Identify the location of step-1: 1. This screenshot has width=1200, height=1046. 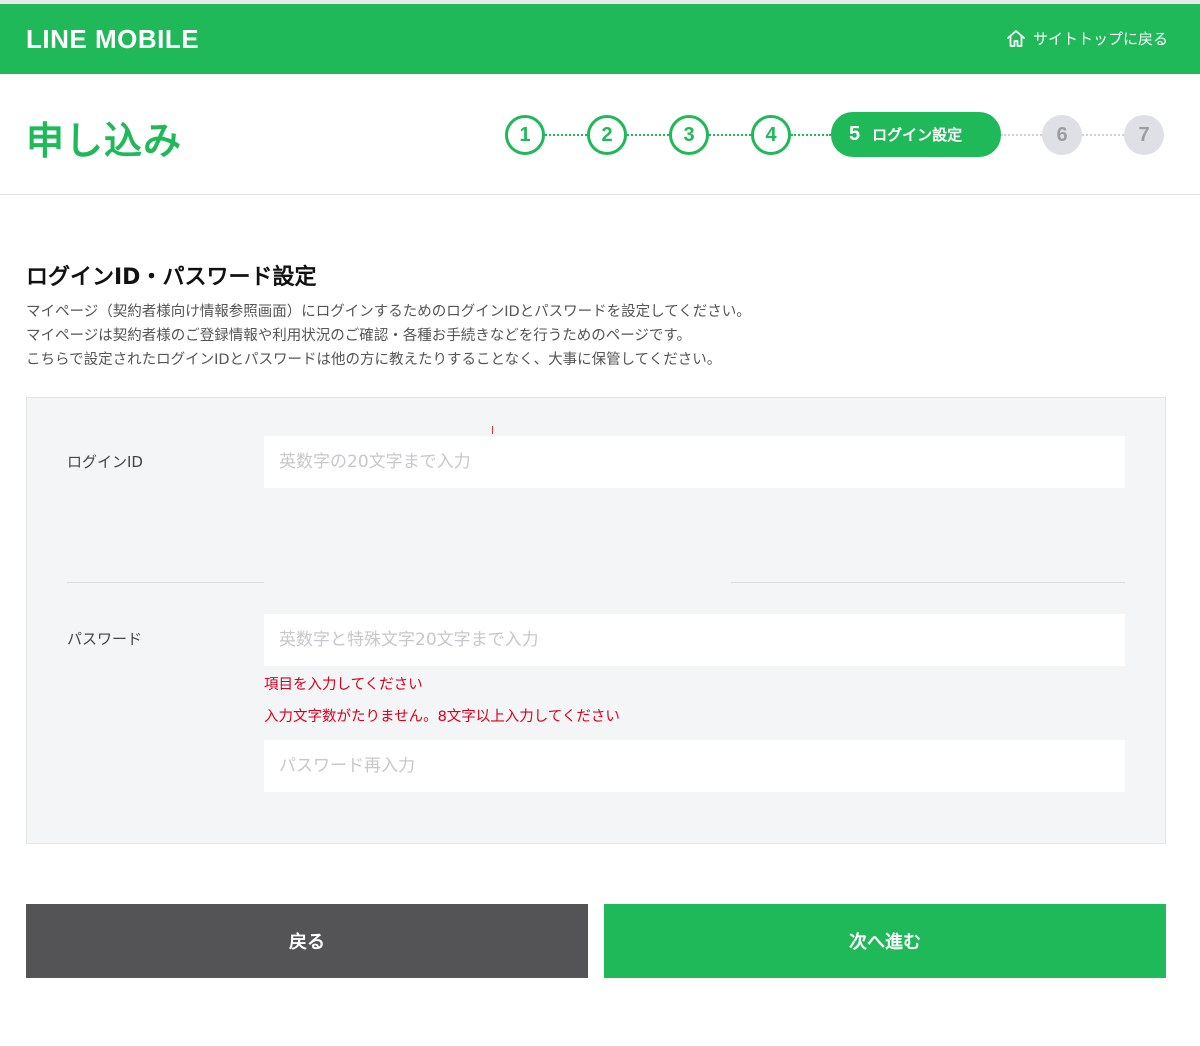
(525, 135).